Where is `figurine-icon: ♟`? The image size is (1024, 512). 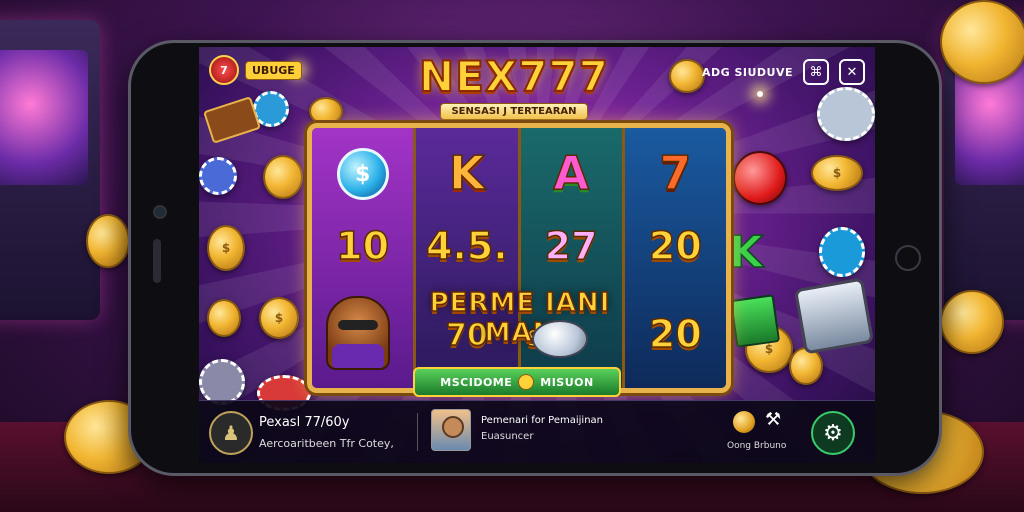 figurine-icon: ♟ is located at coordinates (231, 433).